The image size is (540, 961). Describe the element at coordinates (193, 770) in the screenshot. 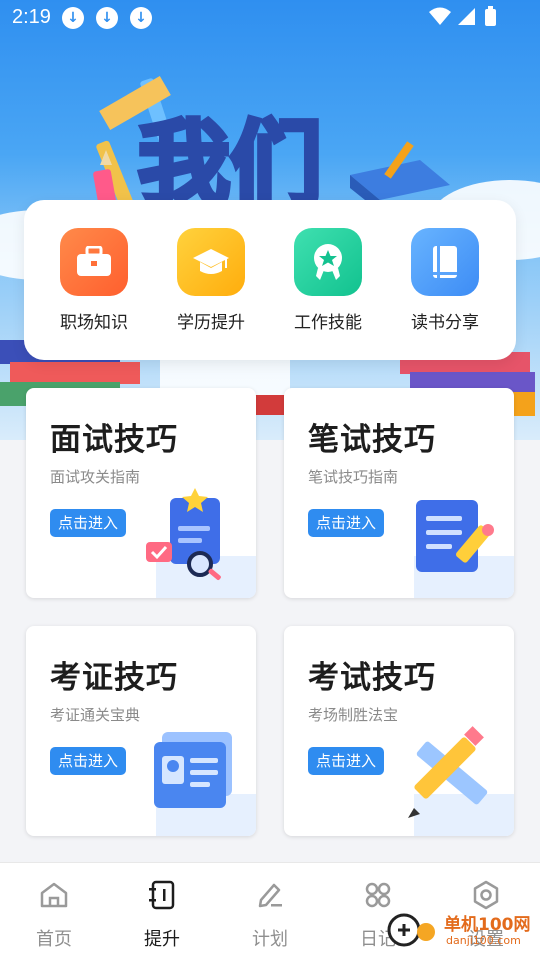

I see `id-card-icon` at that location.